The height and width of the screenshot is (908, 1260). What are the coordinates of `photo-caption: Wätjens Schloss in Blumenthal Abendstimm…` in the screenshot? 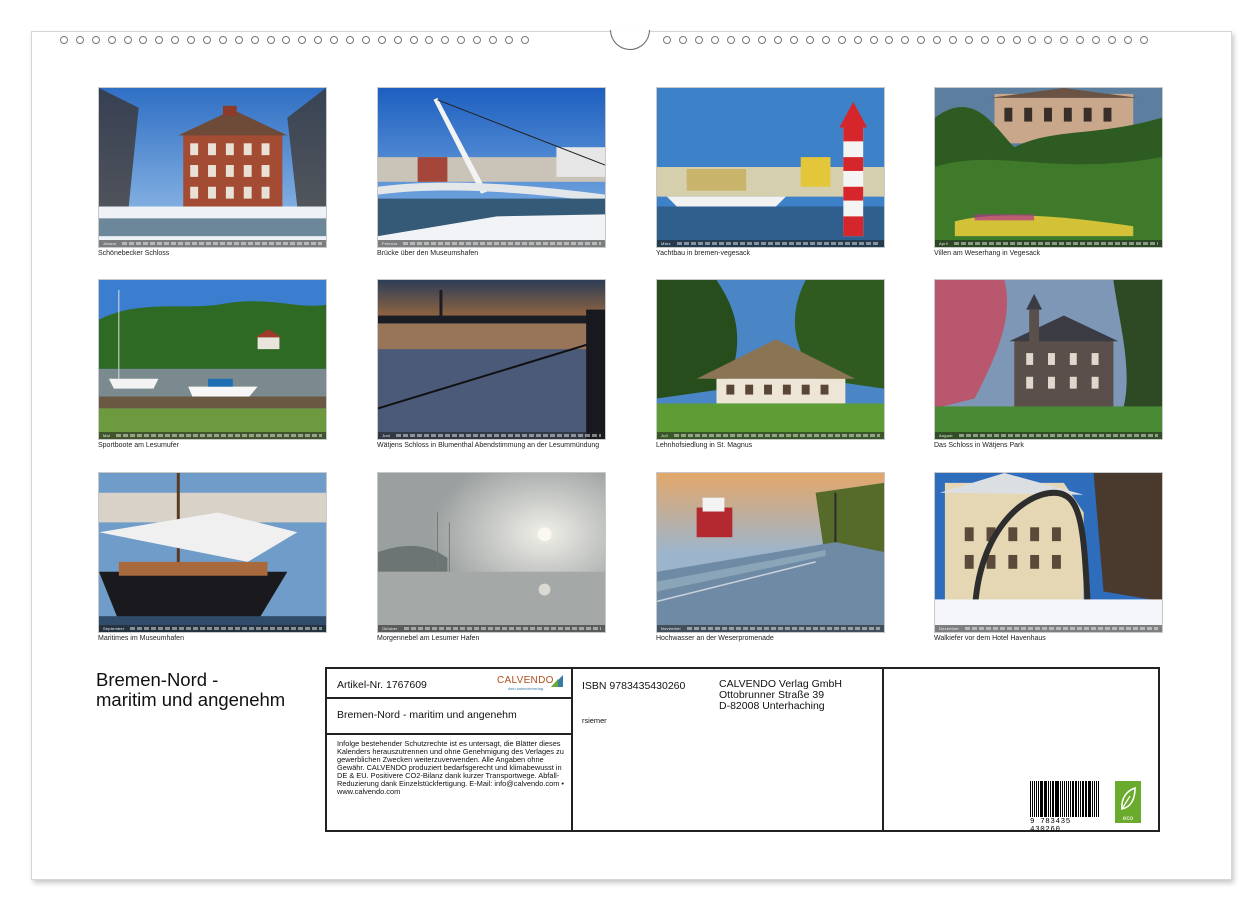 It's located at (488, 445).